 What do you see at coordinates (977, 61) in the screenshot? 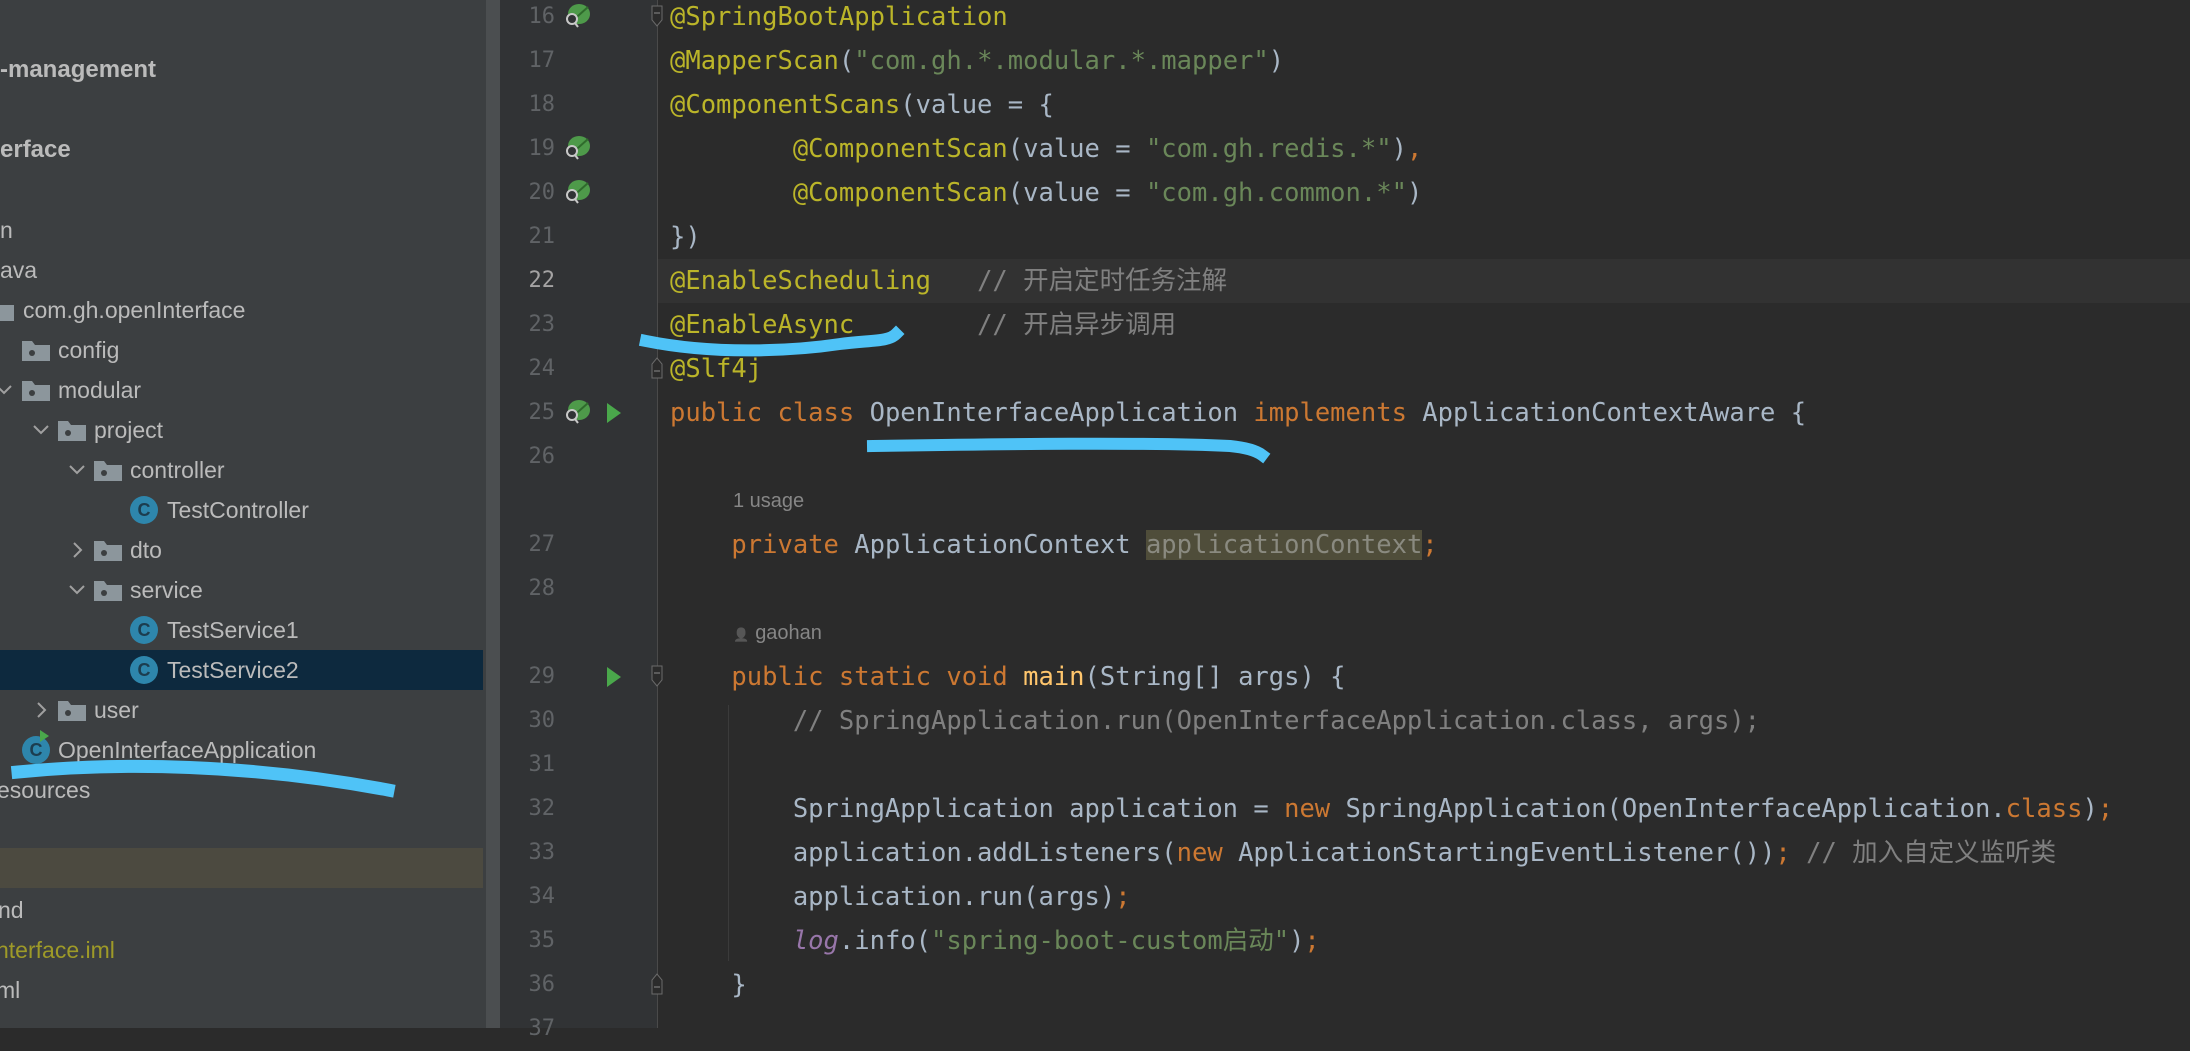
I see `code-text: @MapperScan("com.gh.*.modular.*.mapper")` at bounding box center [977, 61].